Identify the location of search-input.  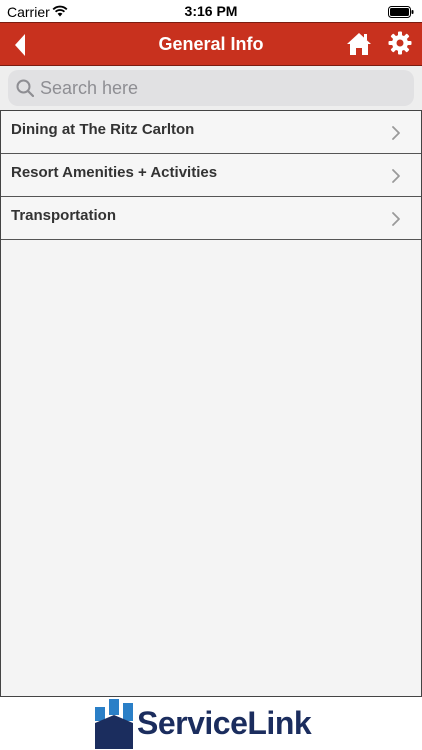
(220, 88).